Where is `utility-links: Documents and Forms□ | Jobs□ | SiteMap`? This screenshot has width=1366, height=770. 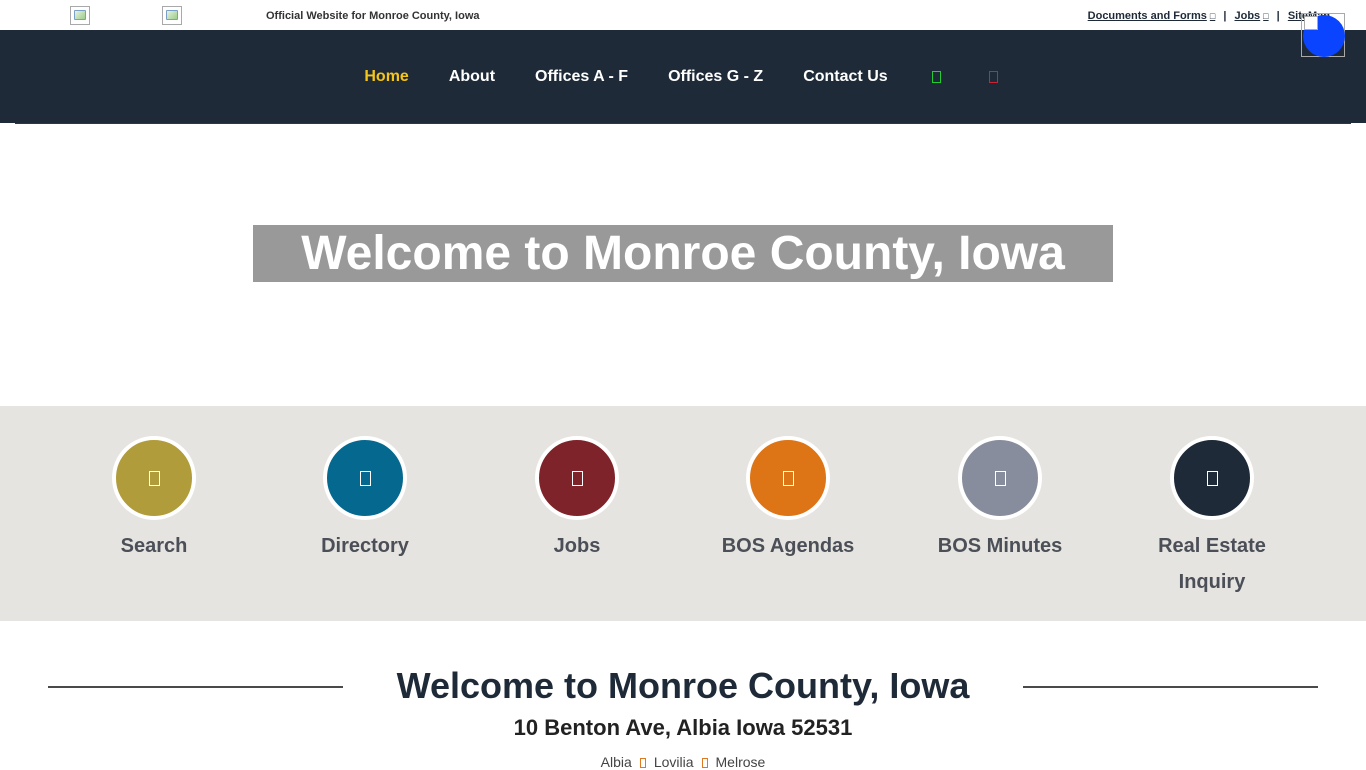
utility-links: Documents and Forms□ | Jobs□ | SiteMap is located at coordinates (1209, 16).